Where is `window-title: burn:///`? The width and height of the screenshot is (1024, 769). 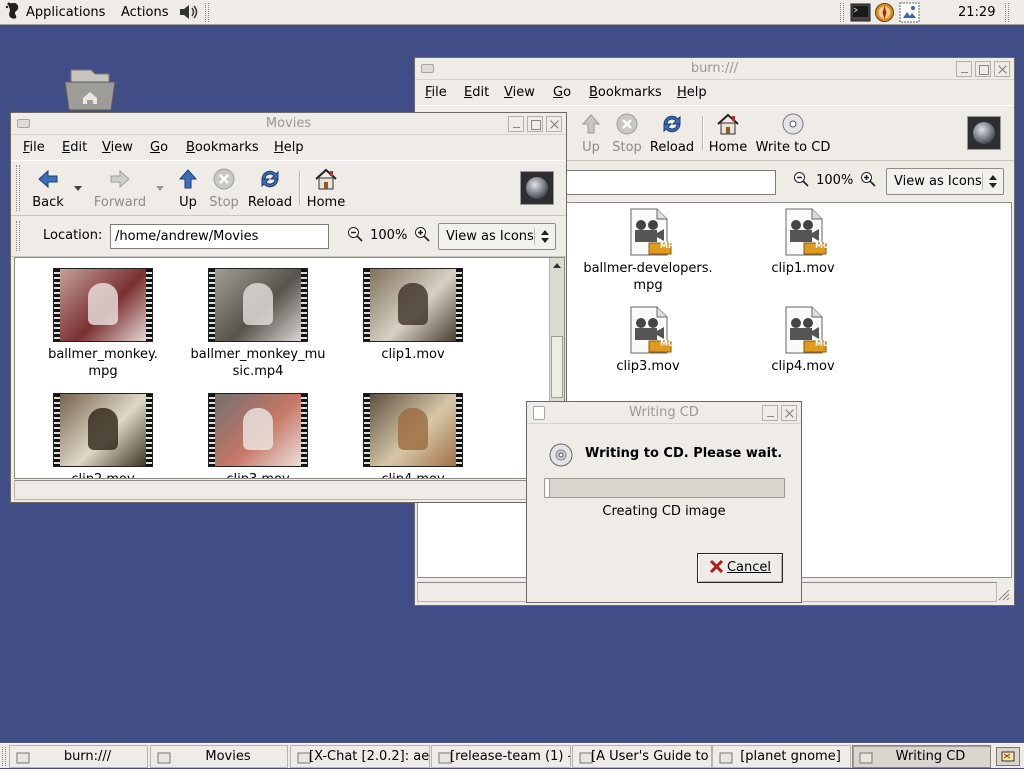
window-title: burn:/// is located at coordinates (714, 68).